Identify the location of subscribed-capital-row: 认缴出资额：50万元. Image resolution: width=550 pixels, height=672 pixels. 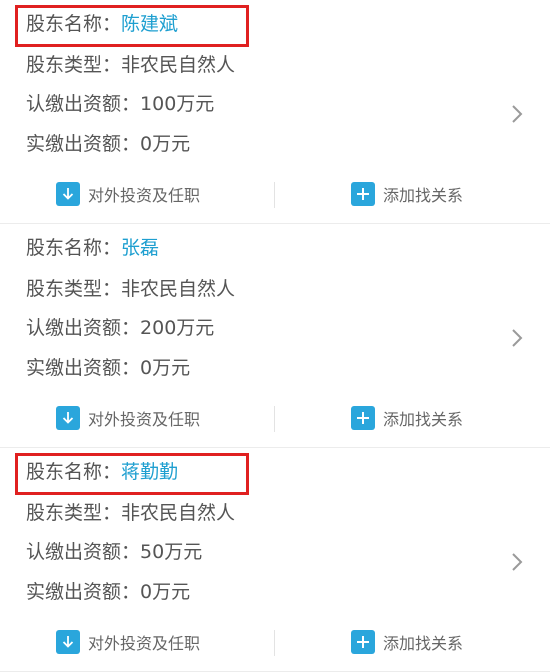
(114, 552).